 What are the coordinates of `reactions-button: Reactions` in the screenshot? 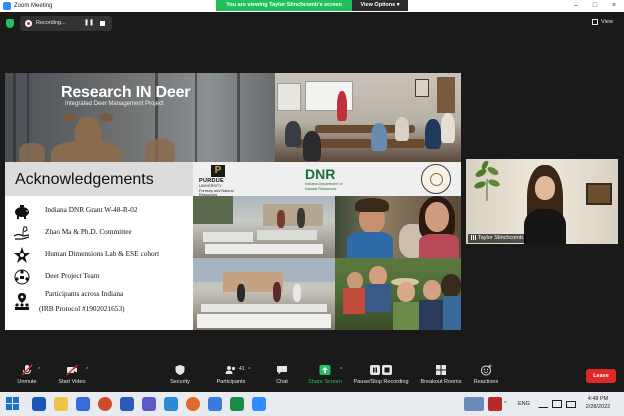 It's located at (486, 377).